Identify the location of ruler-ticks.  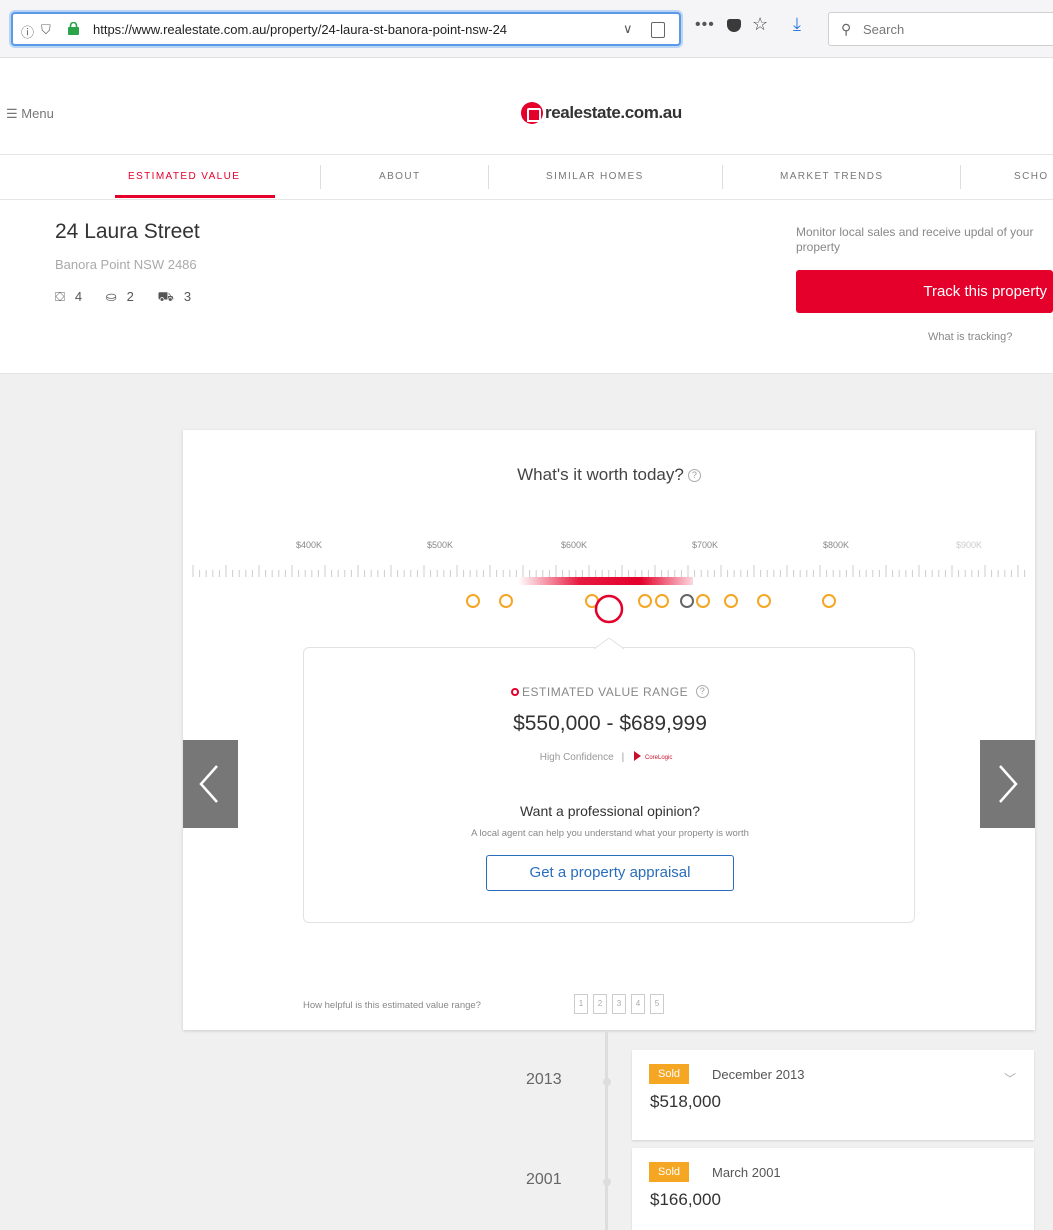
(609, 571).